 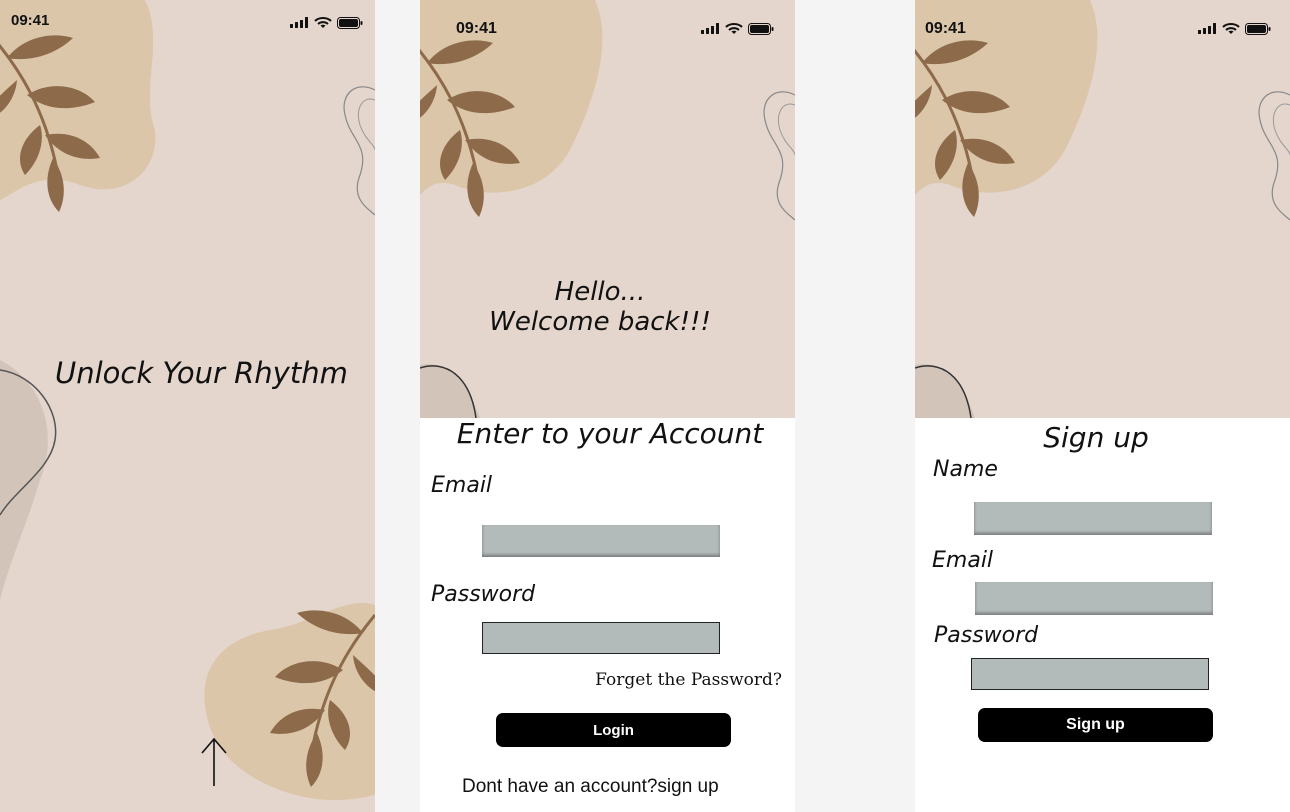 I want to click on greeting-line-2: Welcome back!!!, so click(x=600, y=322).